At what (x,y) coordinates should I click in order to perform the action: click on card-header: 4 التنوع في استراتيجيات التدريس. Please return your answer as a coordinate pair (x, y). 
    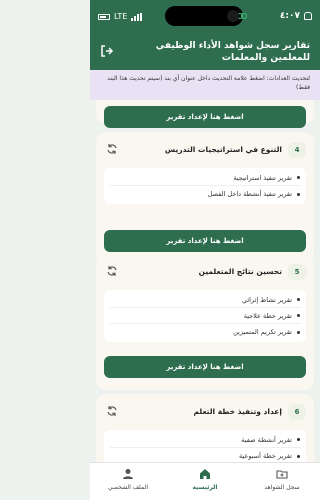
    Looking at the image, I should click on (205, 151).